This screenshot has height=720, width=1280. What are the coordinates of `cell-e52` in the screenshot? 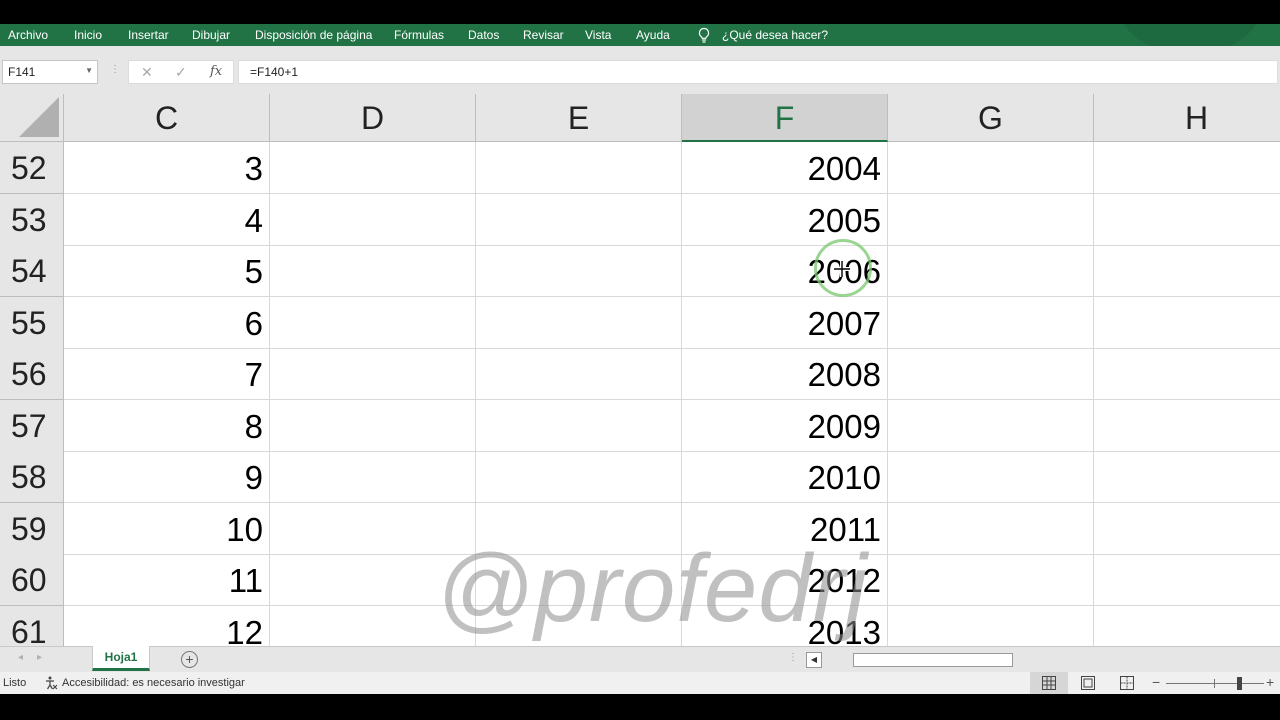 It's located at (579, 168).